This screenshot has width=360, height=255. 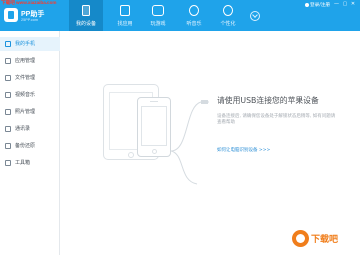 What do you see at coordinates (255, 16) in the screenshot?
I see `download-icon` at bounding box center [255, 16].